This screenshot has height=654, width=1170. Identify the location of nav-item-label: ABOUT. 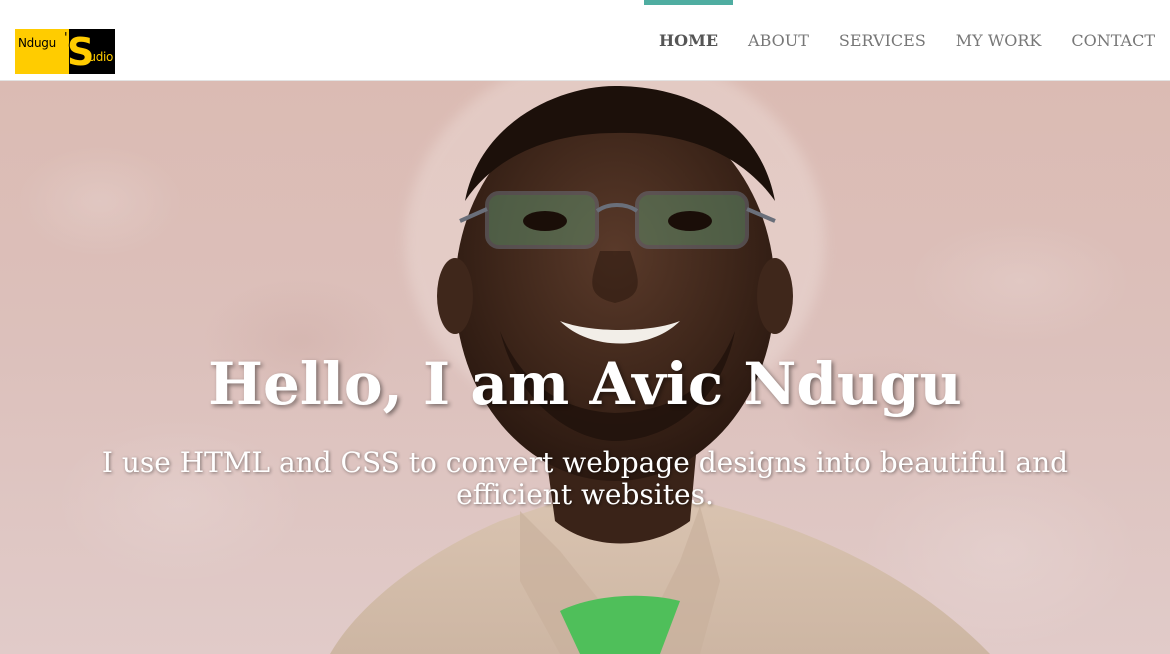
(778, 40).